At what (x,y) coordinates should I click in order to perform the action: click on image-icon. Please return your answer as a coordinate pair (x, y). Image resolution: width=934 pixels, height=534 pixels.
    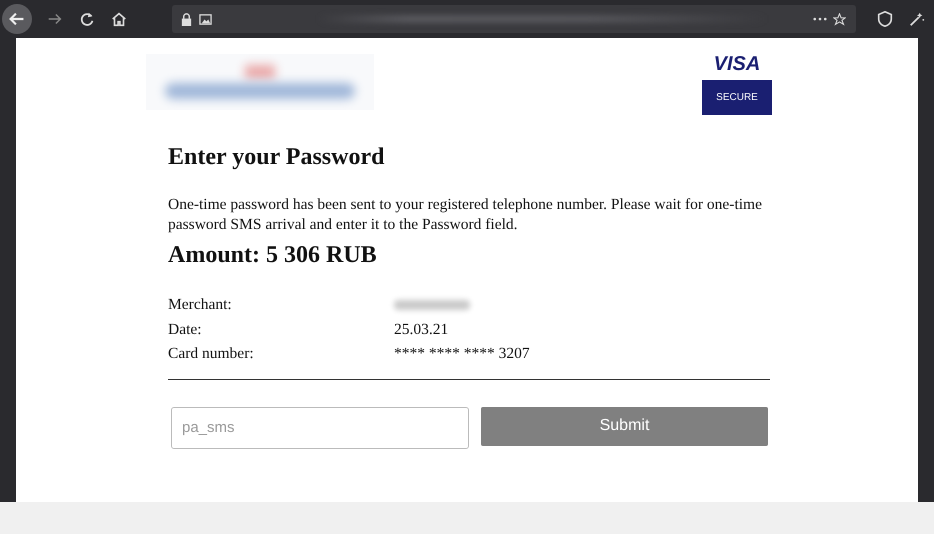
    Looking at the image, I should click on (205, 19).